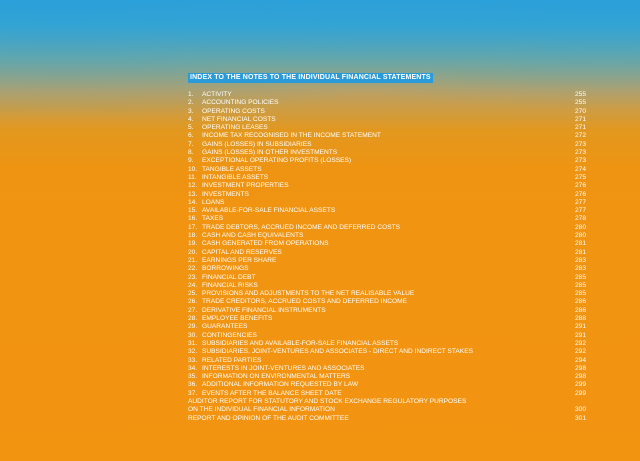  What do you see at coordinates (387, 269) in the screenshot?
I see `index-entry: 22. BORROWINGS 283` at bounding box center [387, 269].